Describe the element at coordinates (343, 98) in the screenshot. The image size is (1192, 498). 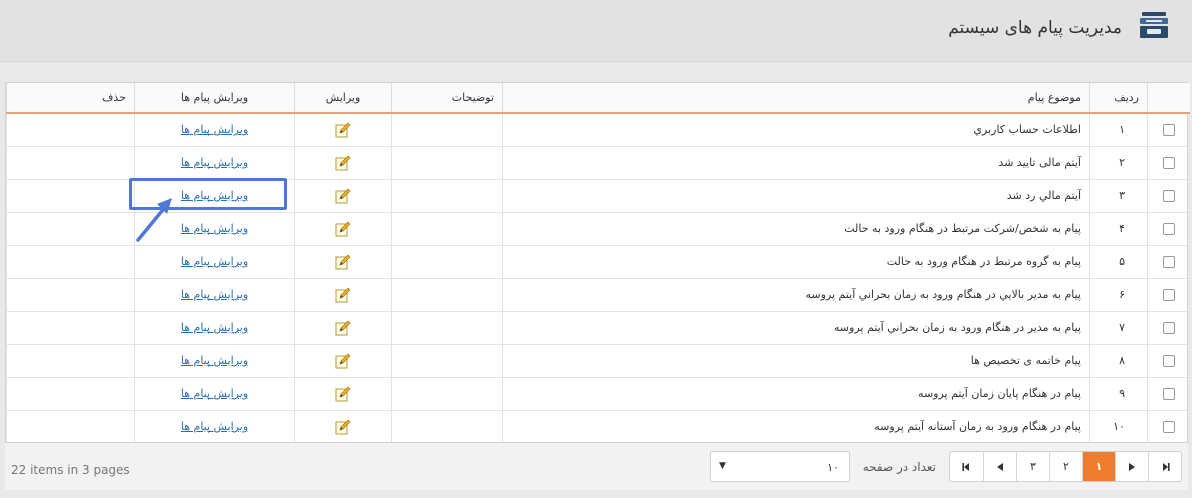
I see `header-edit: ویرایش` at that location.